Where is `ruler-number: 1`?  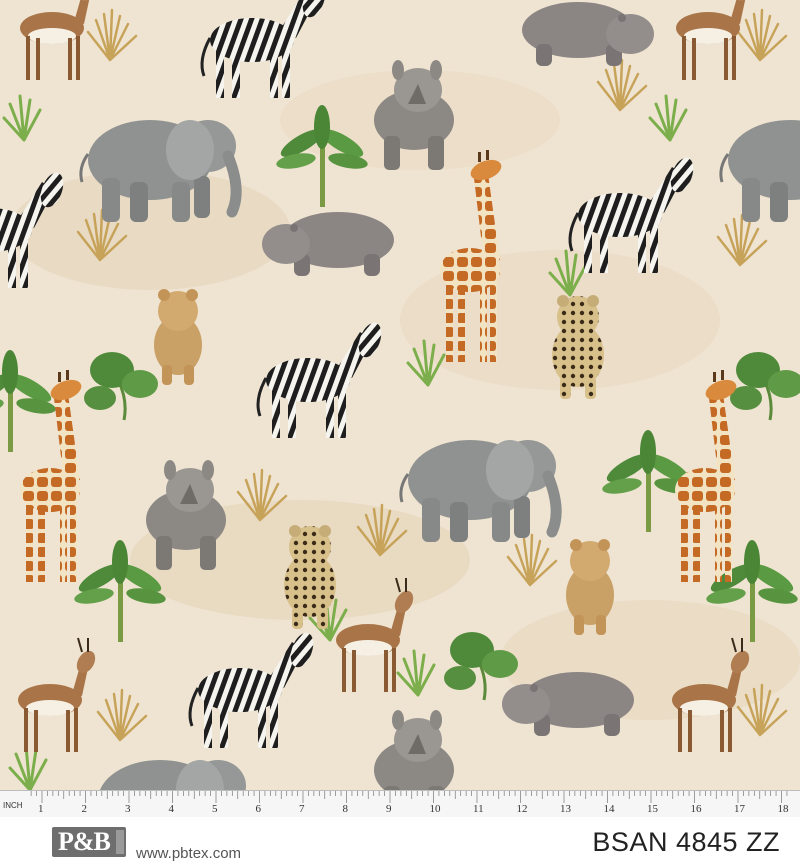 ruler-number: 1 is located at coordinates (41, 809).